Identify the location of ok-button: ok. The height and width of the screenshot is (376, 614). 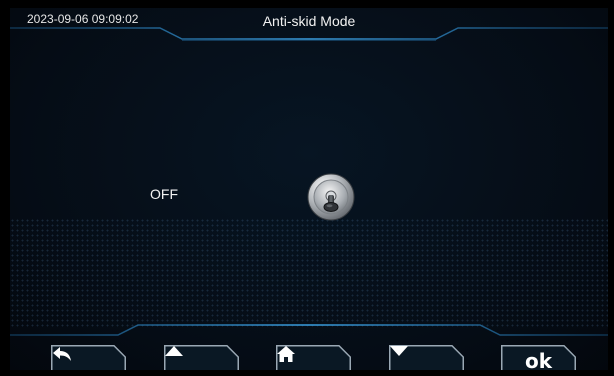
(538, 357).